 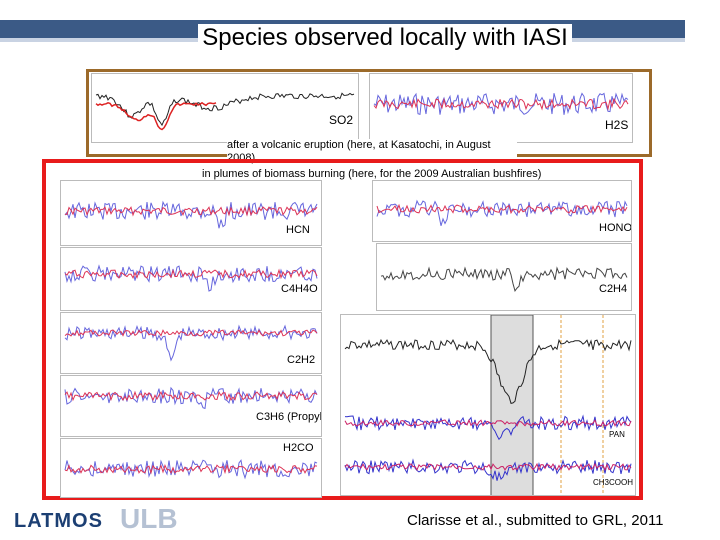 I want to click on propylene-label: C3H6 (Propylene), so click(x=289, y=417).